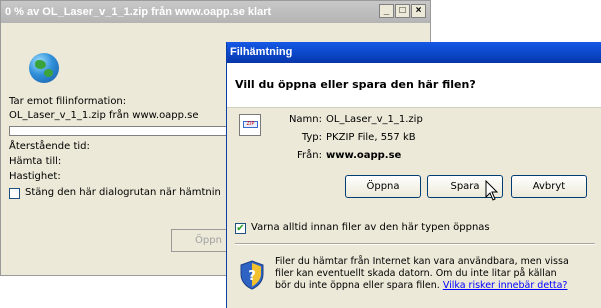 The image size is (601, 308). Describe the element at coordinates (104, 115) in the screenshot. I see `receiving-value: OL_Laser_v_1_1.zip från www.oapp.se` at that location.